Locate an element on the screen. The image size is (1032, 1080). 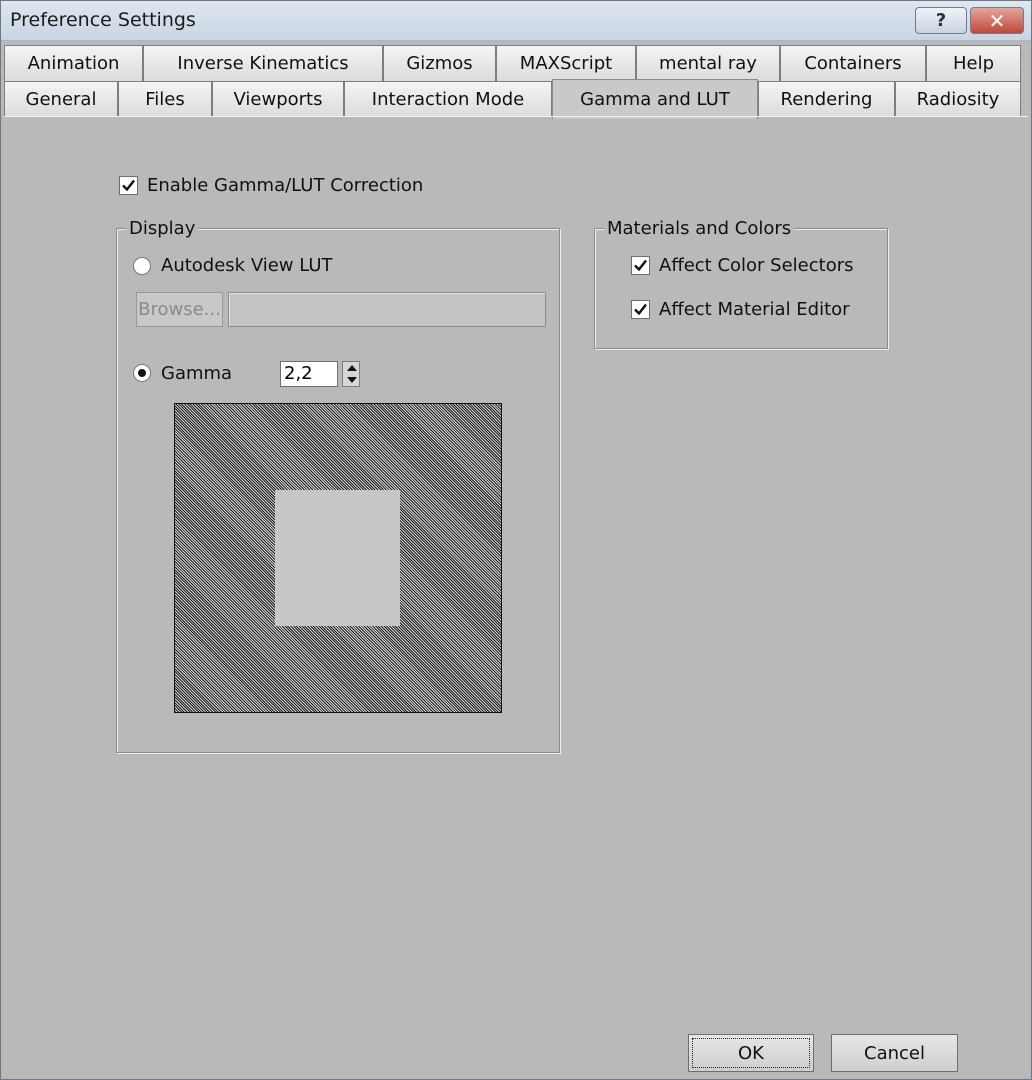
ok-button: OK is located at coordinates (751, 1053).